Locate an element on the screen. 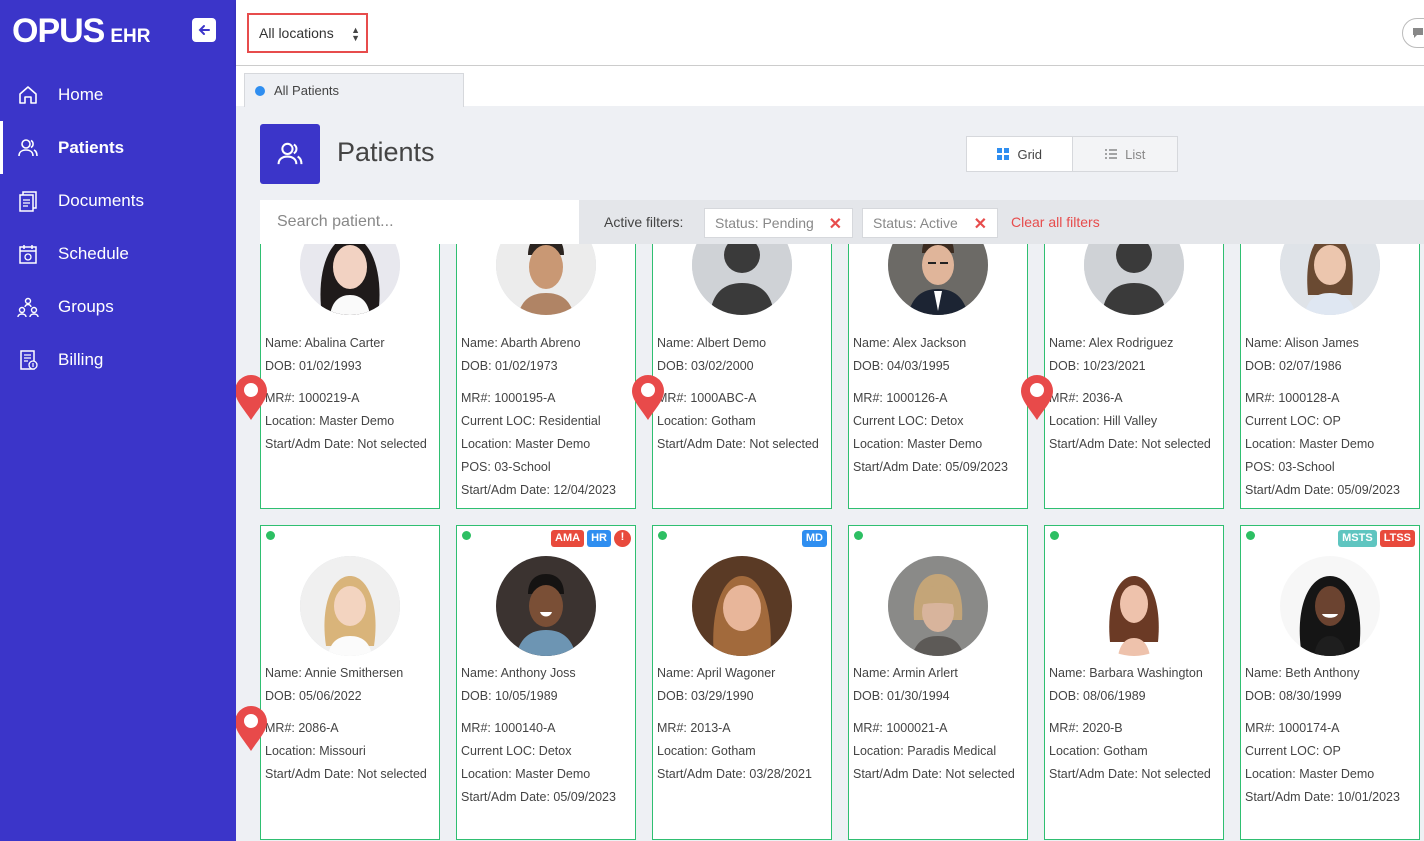  sidebar-item-patients: Patients is located at coordinates (118, 147).